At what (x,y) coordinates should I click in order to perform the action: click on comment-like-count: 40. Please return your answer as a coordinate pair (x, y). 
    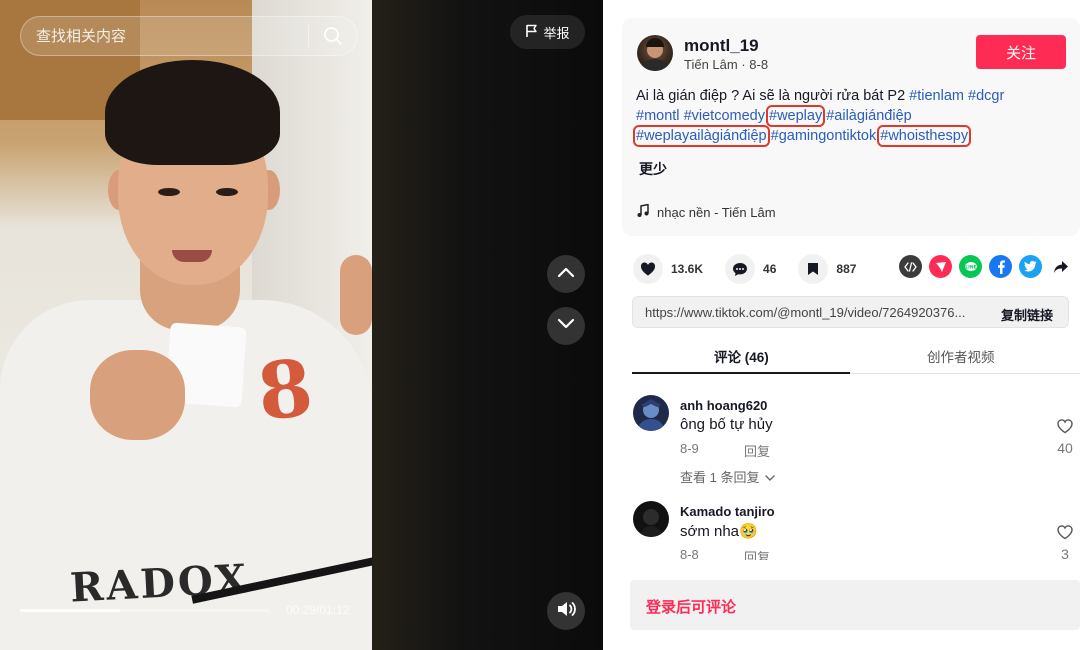
    Looking at the image, I should click on (1065, 448).